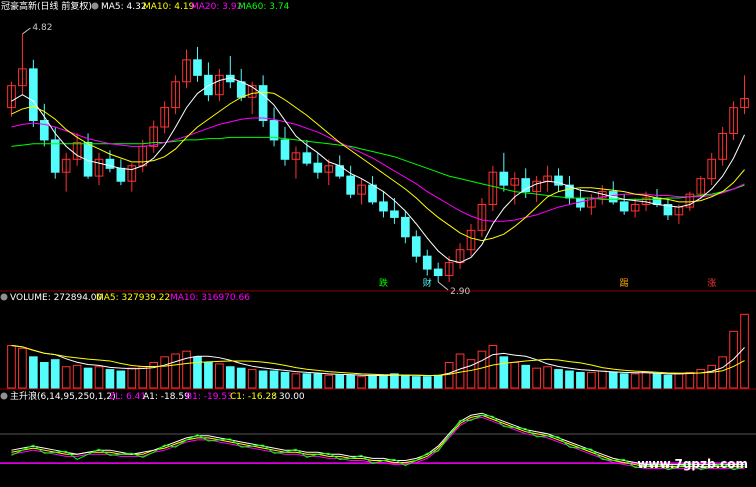  What do you see at coordinates (169, 7) in the screenshot?
I see `main-ma10-label: MA10: 4.19` at bounding box center [169, 7].